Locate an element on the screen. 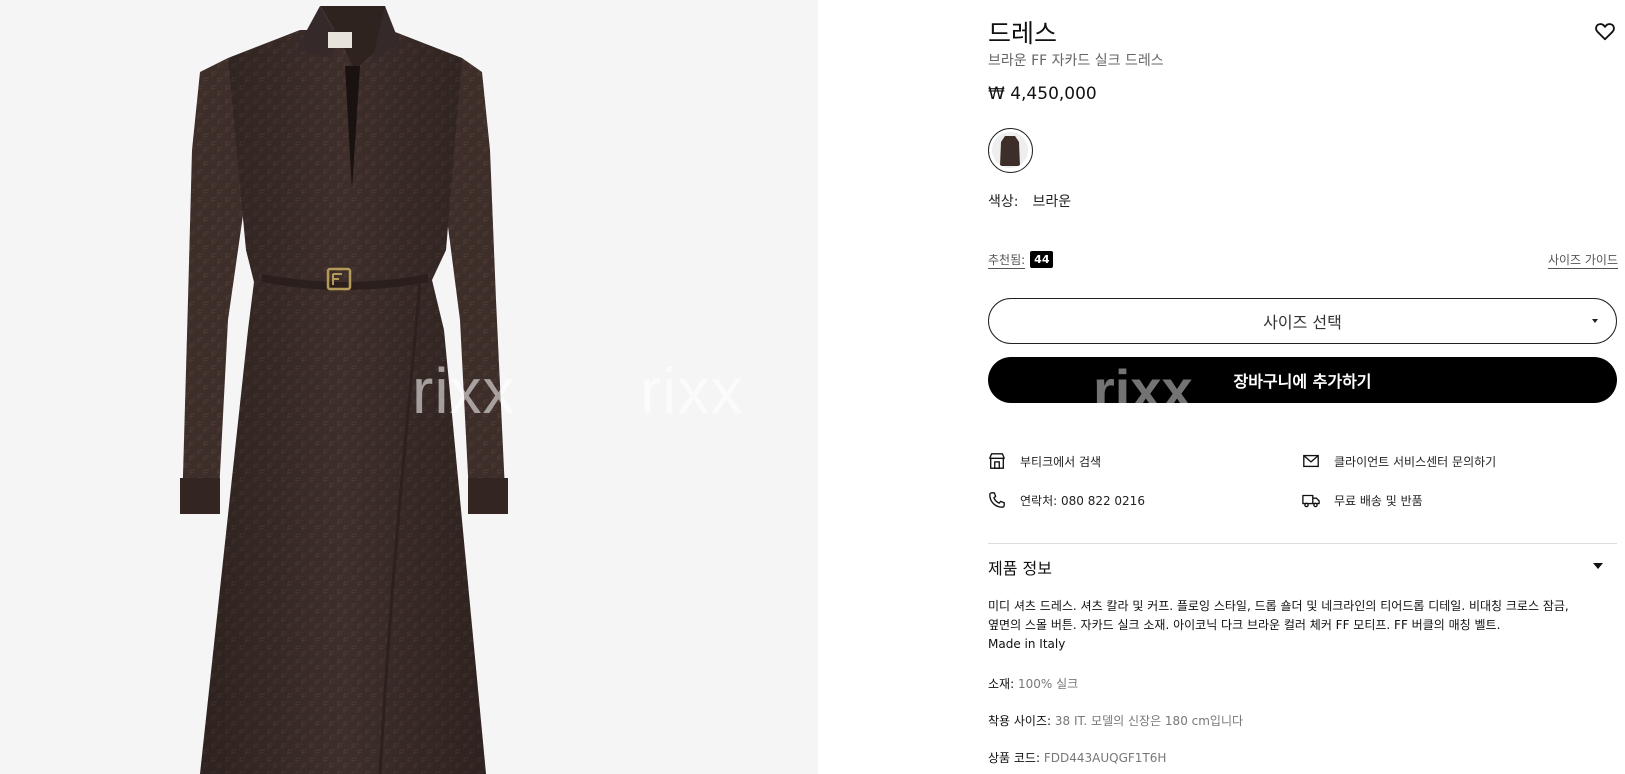 The width and height of the screenshot is (1625, 774). swatch-thumbnail is located at coordinates (1010, 150).